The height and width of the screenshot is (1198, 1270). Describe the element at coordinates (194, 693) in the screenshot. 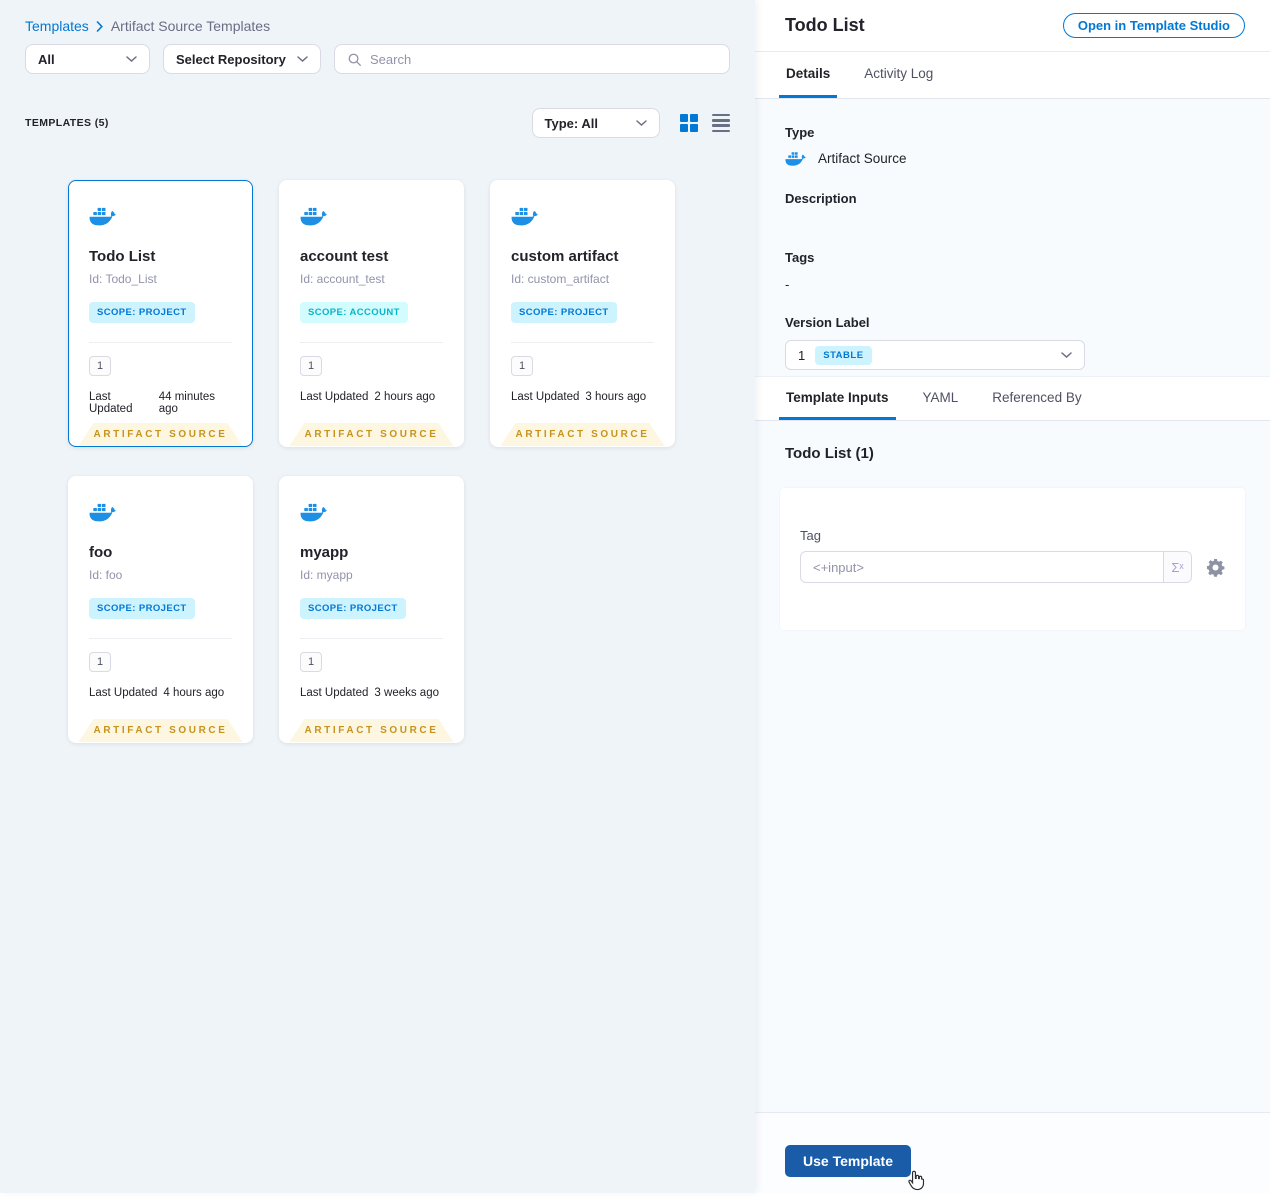

I see `last-updated-value: 4 hours ago` at that location.